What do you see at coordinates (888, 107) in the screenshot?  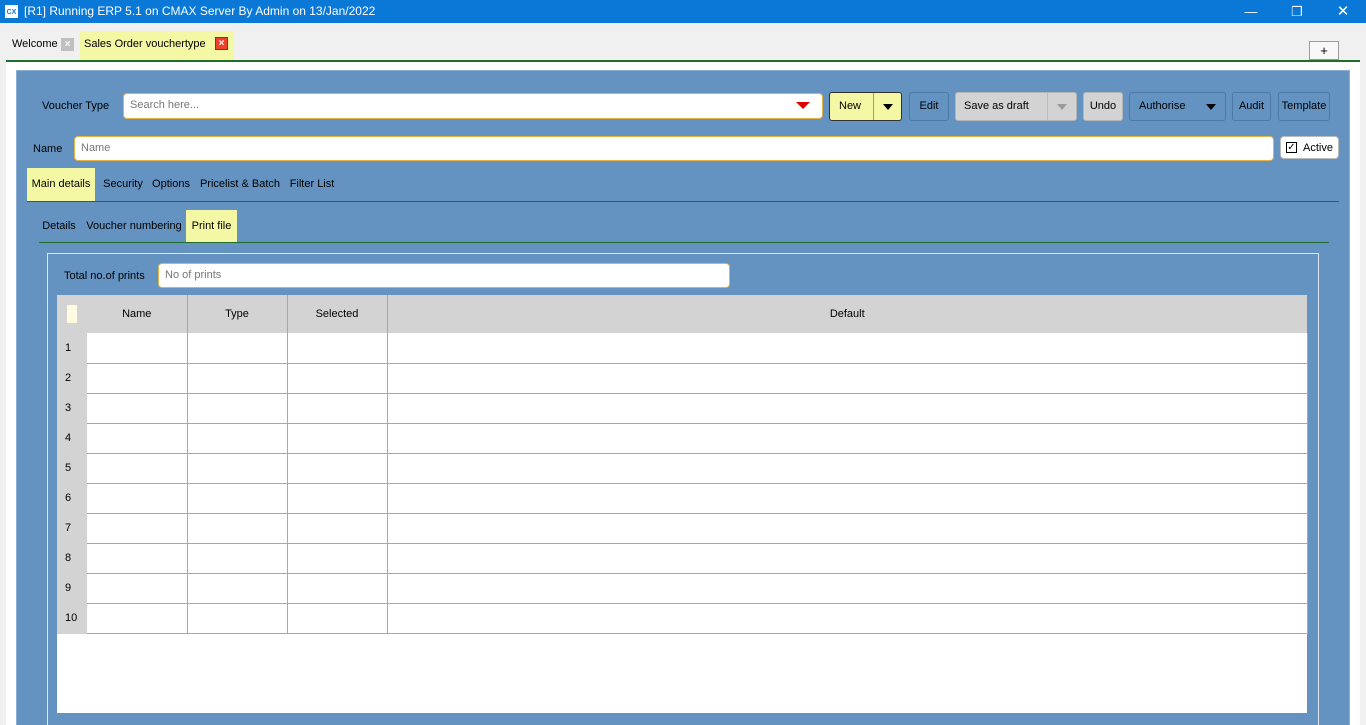 I see `new-dropdown-icon` at bounding box center [888, 107].